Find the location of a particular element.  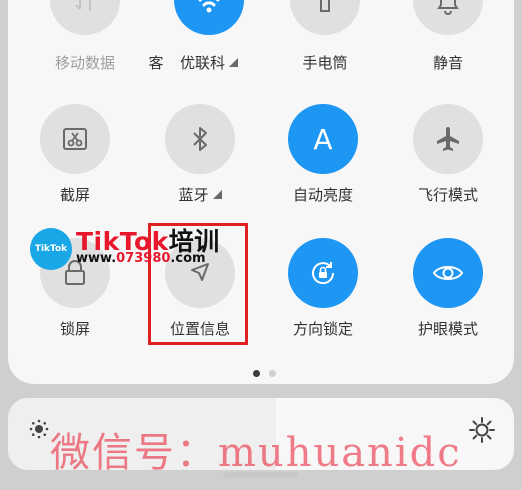

tile-label: 护眼模式 is located at coordinates (447, 329).